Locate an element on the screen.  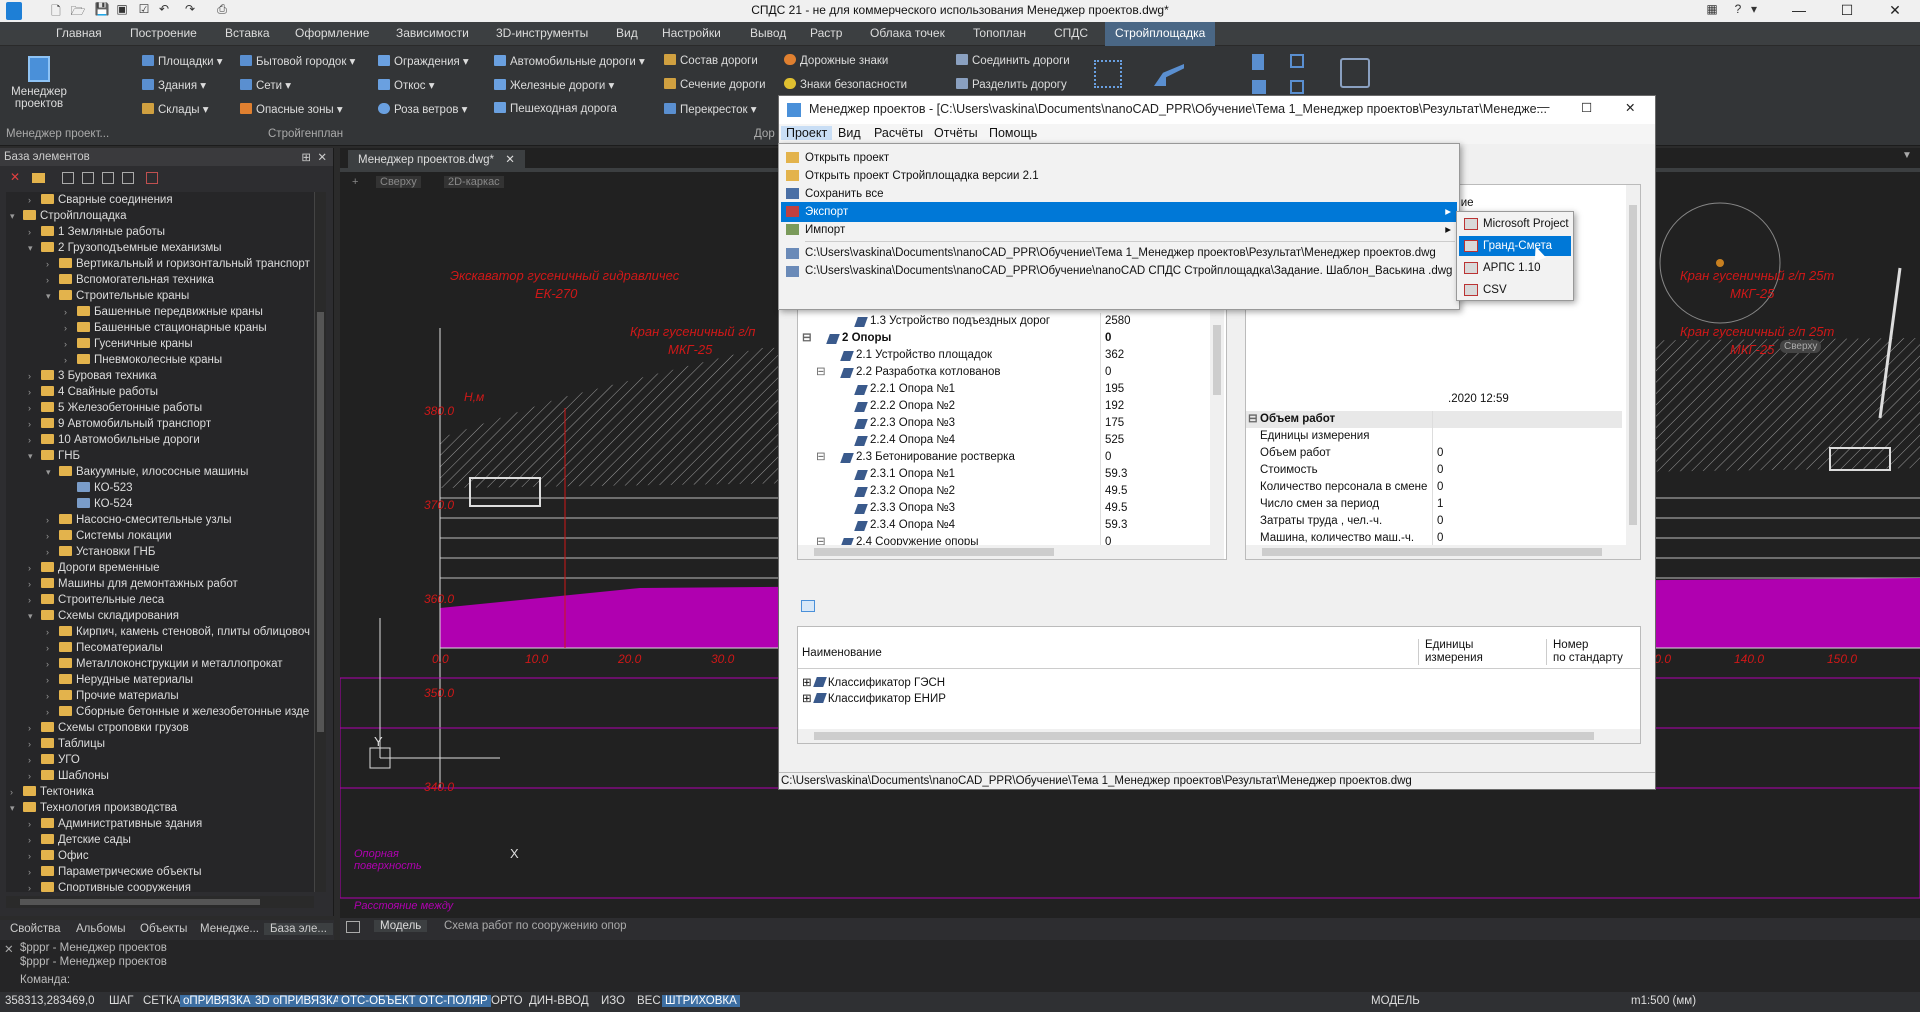
ribbon-road-signs: Дорожные знаки is located at coordinates (836, 60).